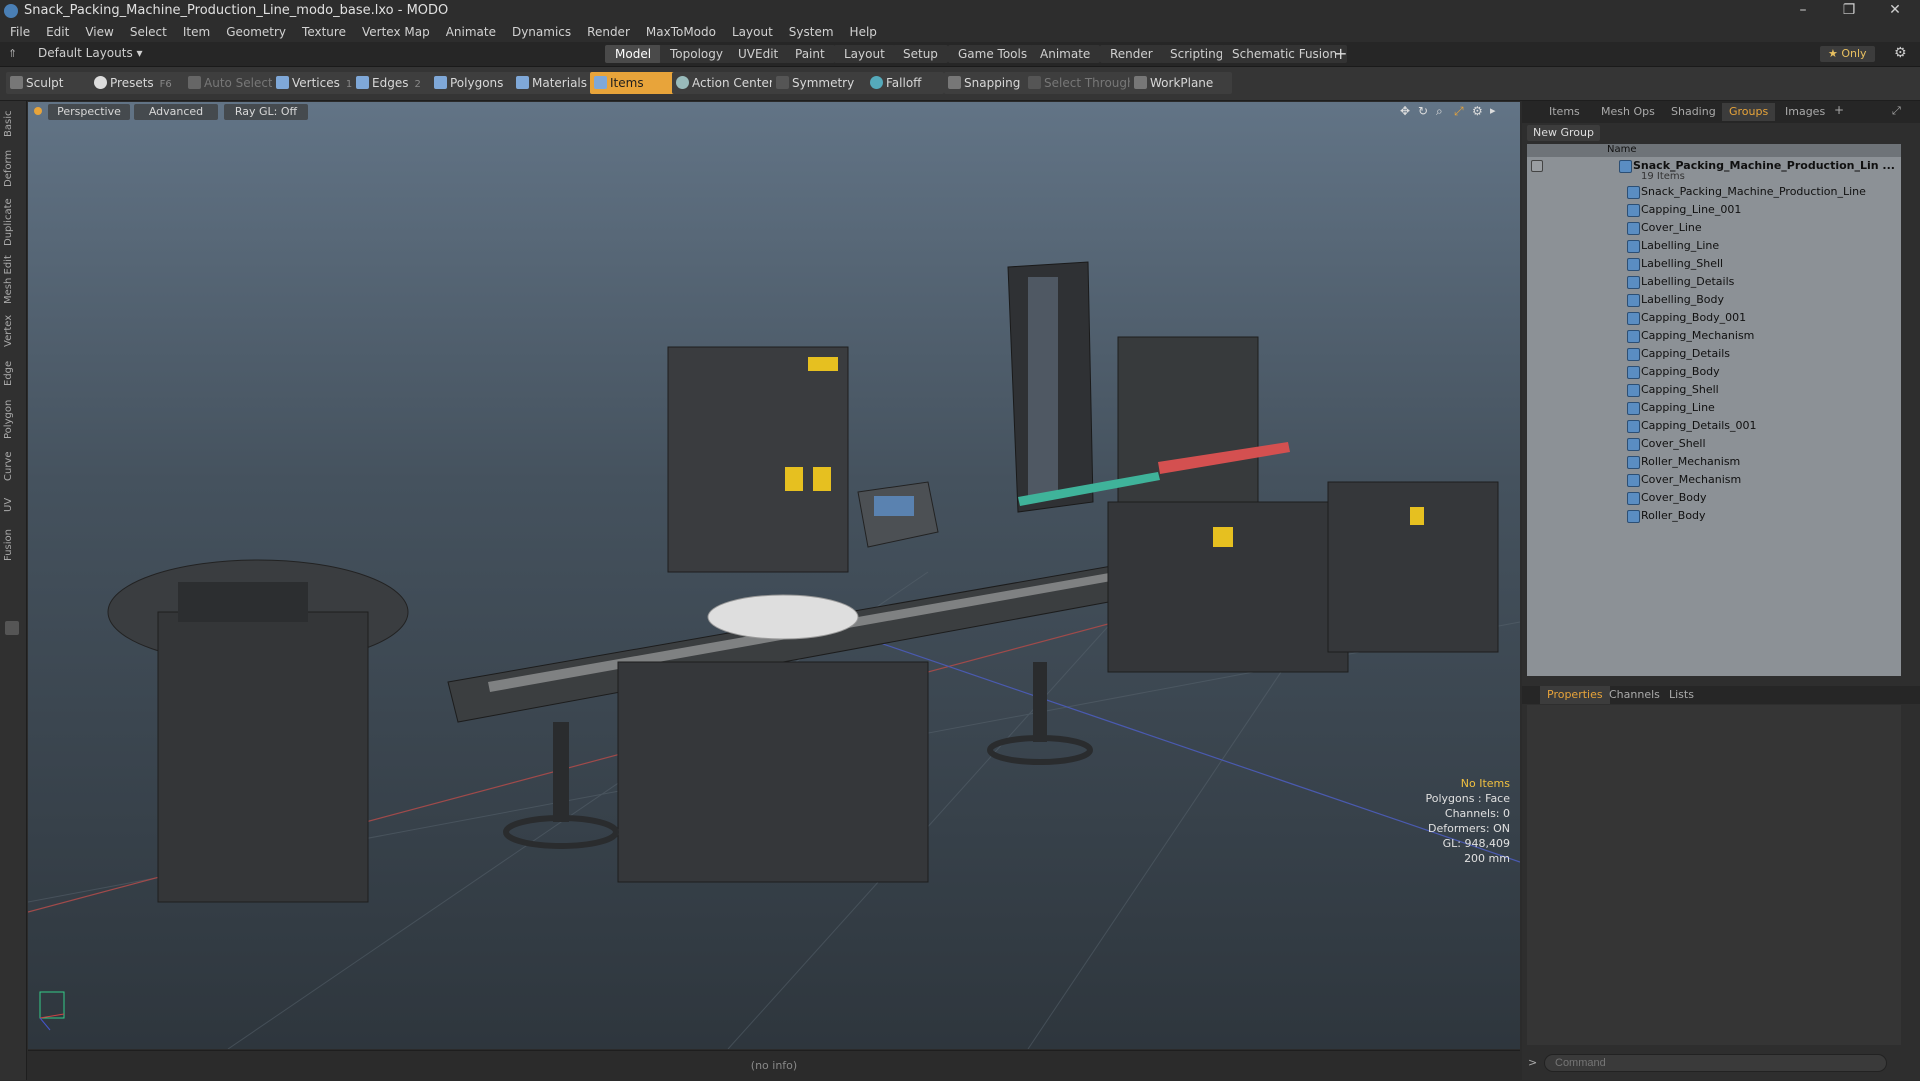  Describe the element at coordinates (148, 32) in the screenshot. I see `menu-select: Select` at that location.